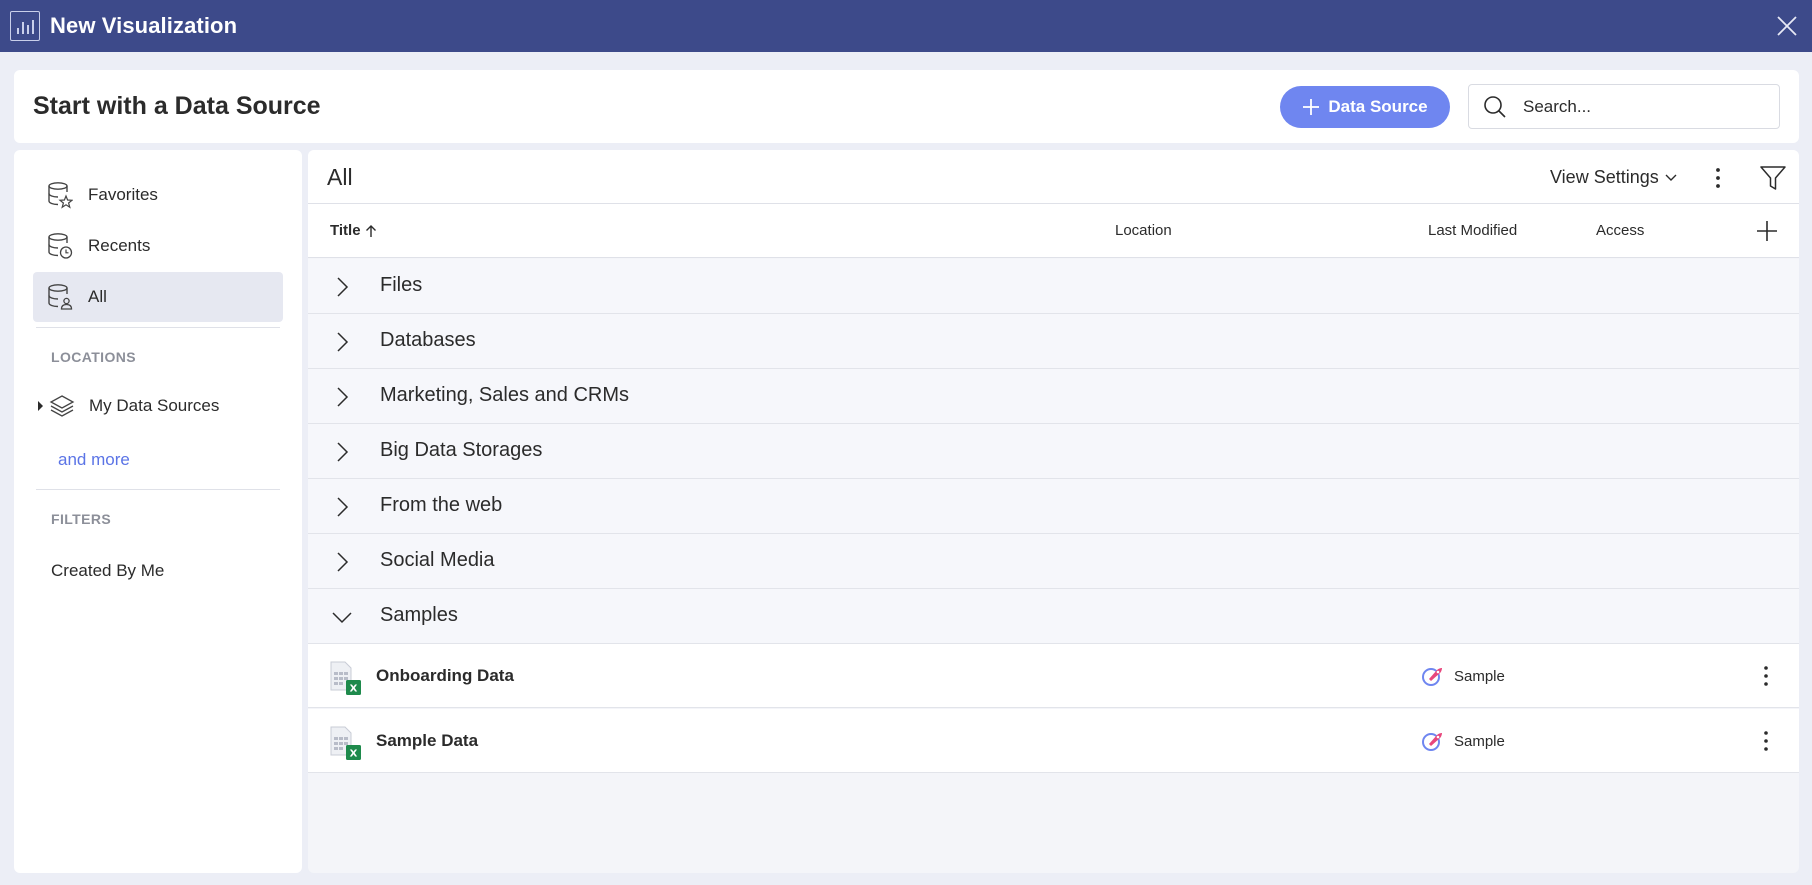  Describe the element at coordinates (62, 406) in the screenshot. I see `layers-icon` at that location.